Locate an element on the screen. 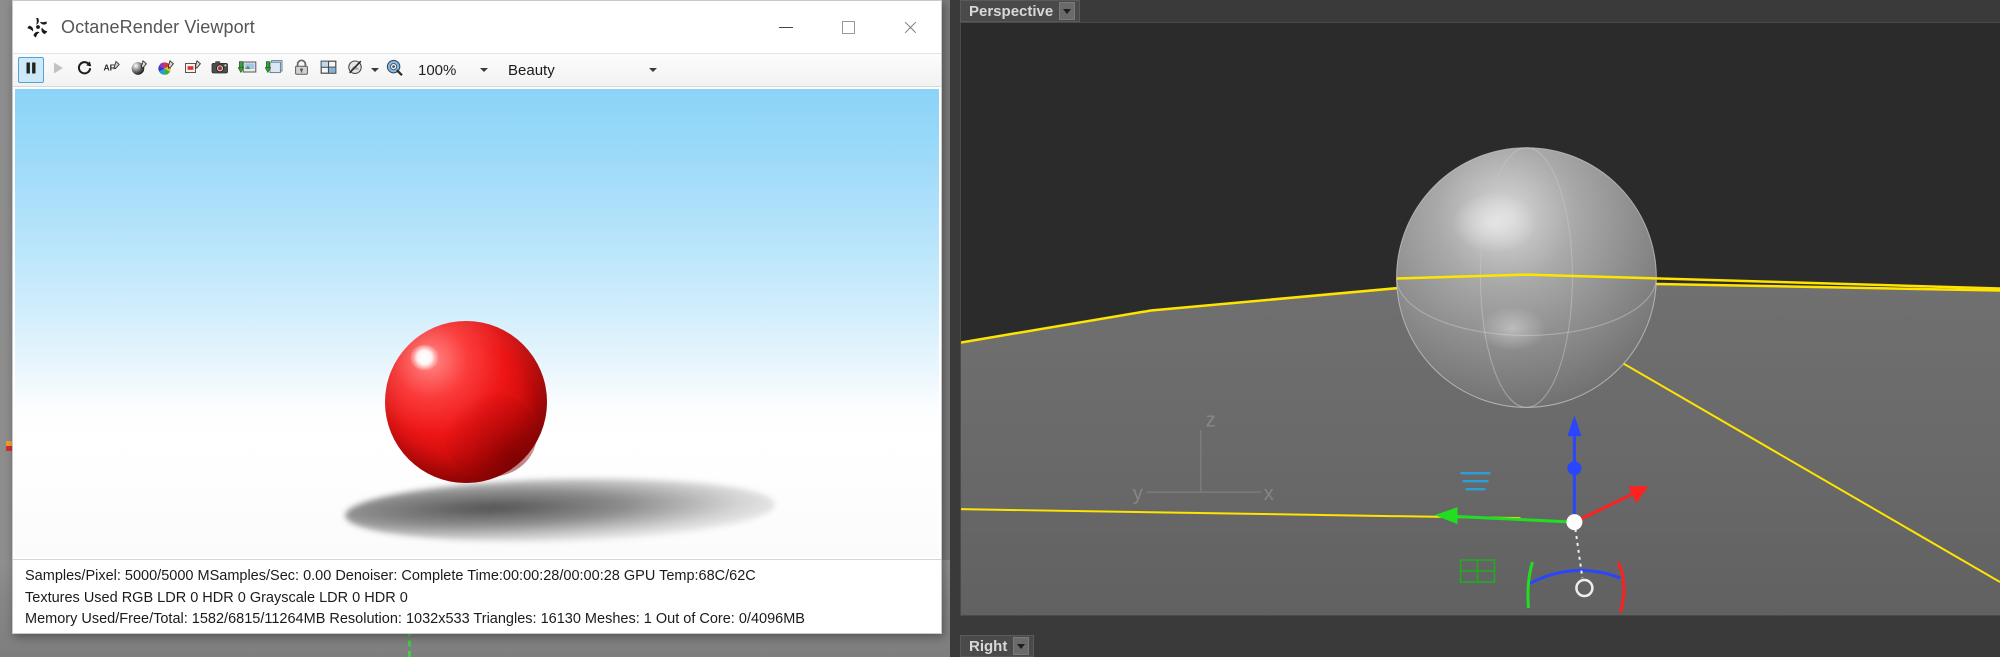  close-button is located at coordinates (910, 27).